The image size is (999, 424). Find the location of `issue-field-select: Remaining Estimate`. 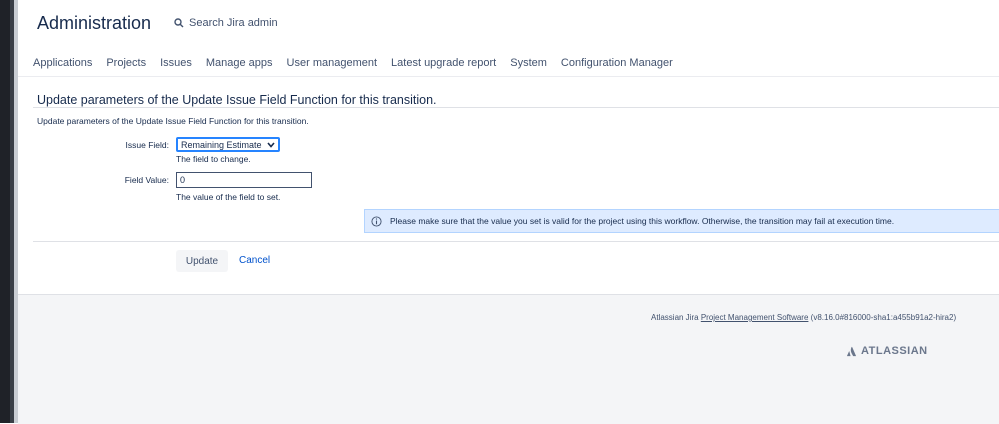

issue-field-select: Remaining Estimate is located at coordinates (228, 144).